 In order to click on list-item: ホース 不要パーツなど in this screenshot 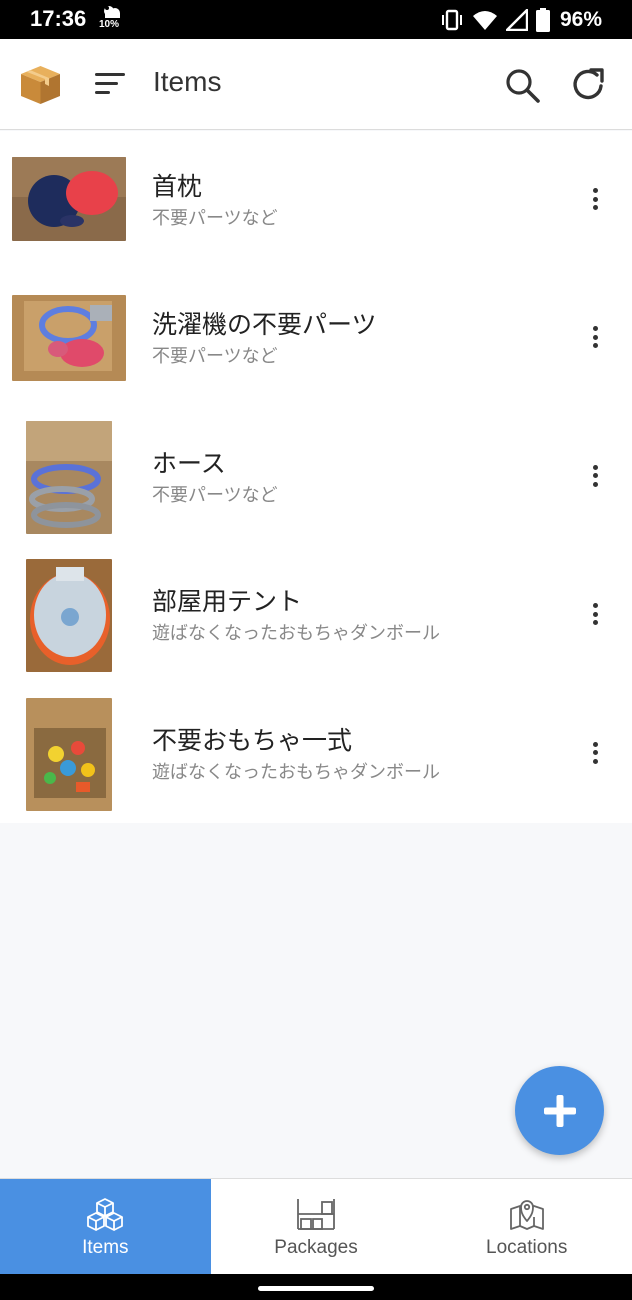, I will do `click(316, 477)`.